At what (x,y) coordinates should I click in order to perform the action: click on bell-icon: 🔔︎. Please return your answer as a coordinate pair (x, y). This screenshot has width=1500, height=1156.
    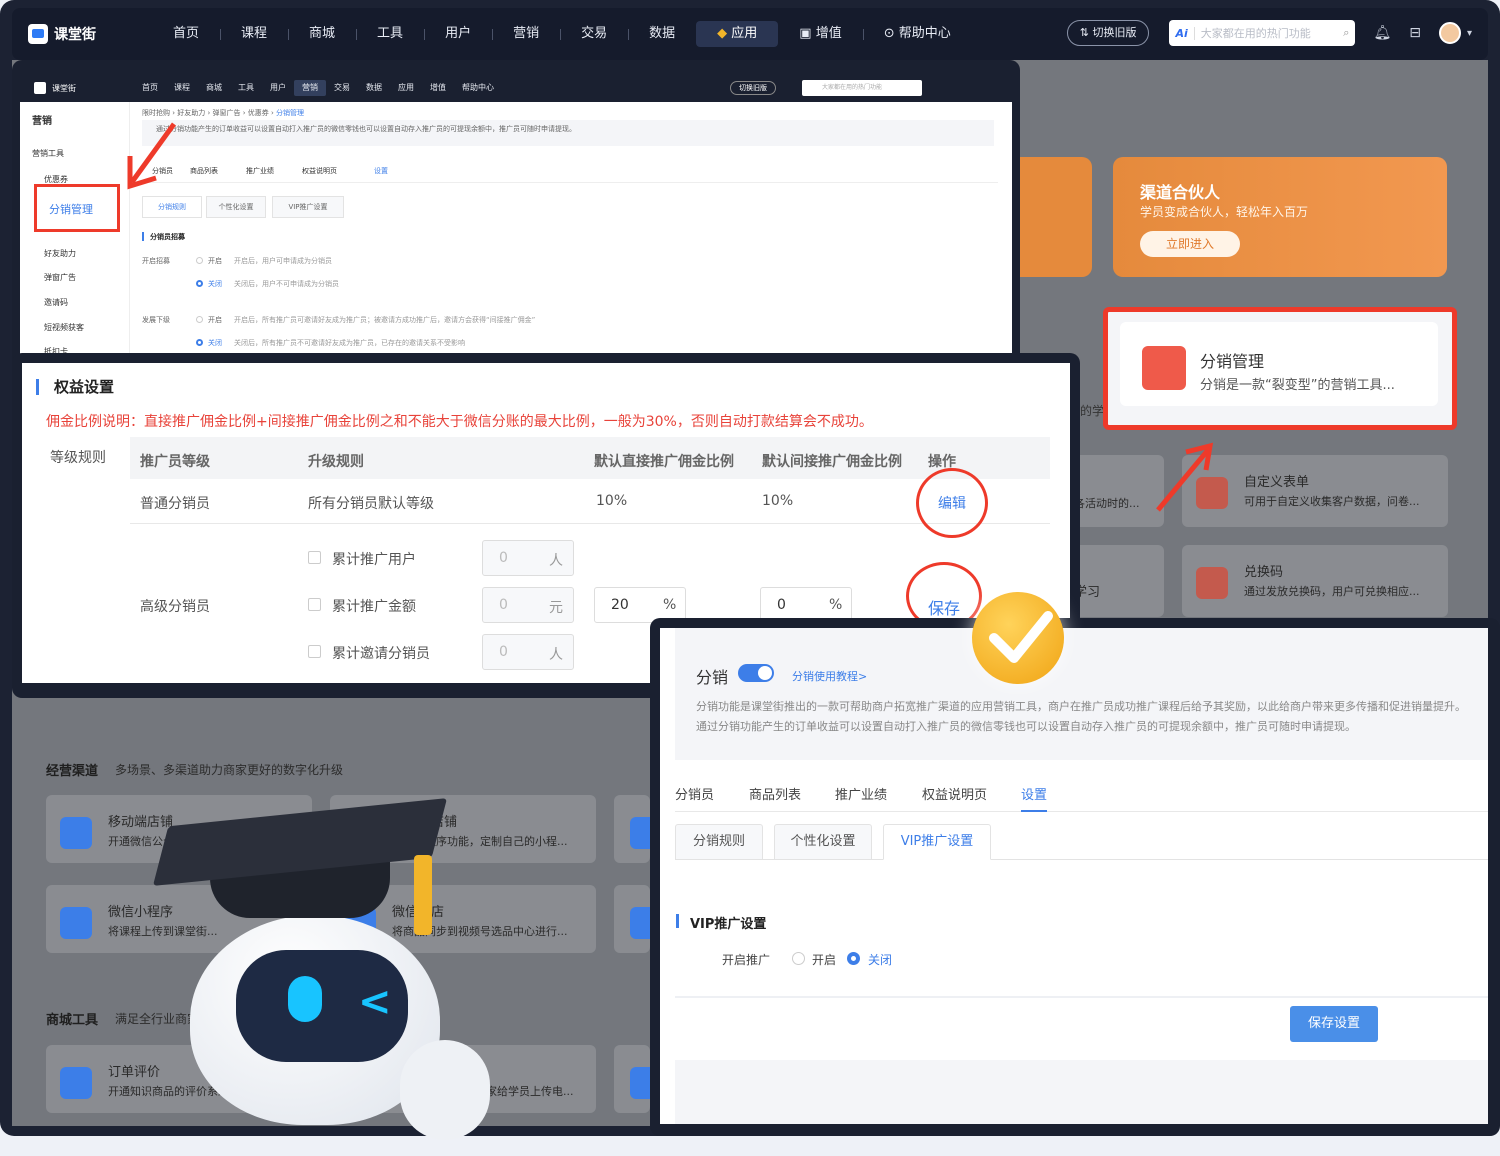
    Looking at the image, I should click on (1382, 33).